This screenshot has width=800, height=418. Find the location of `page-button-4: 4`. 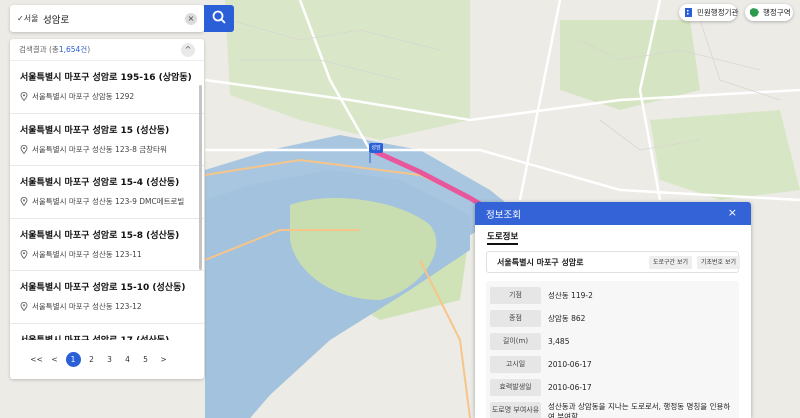

page-button-4: 4 is located at coordinates (128, 359).